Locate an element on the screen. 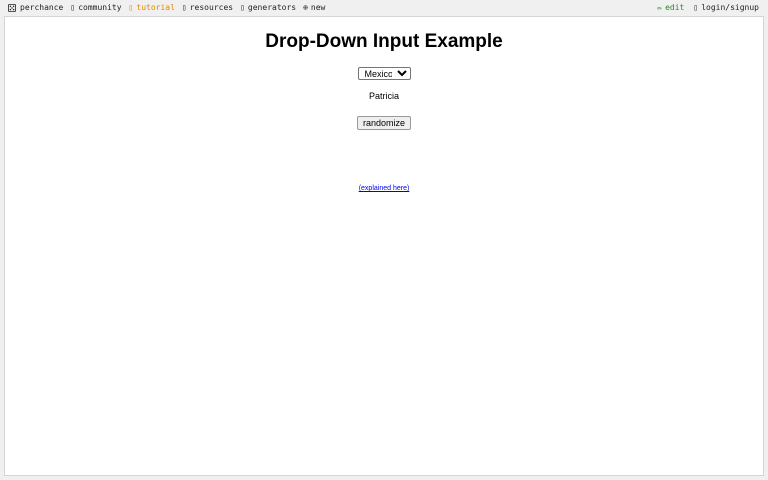 This screenshot has height=480, width=768. page-title: Drop-Down Input Example is located at coordinates (384, 41).